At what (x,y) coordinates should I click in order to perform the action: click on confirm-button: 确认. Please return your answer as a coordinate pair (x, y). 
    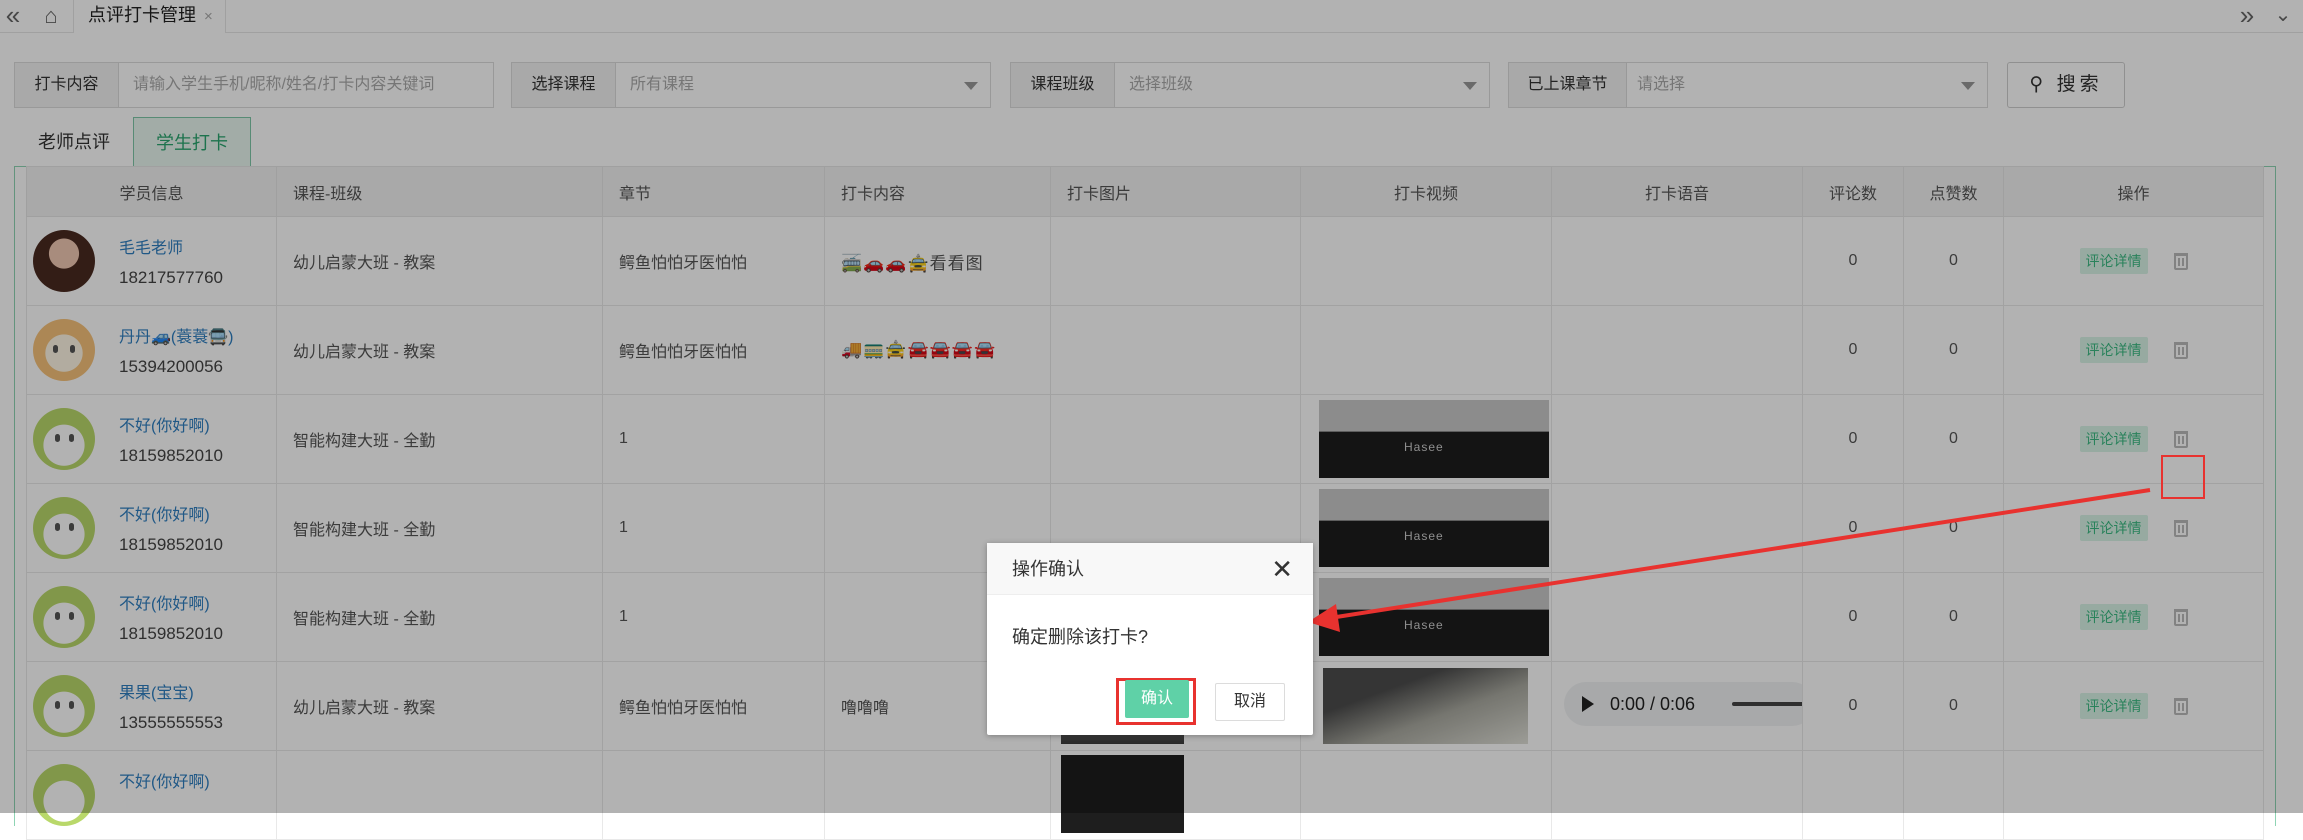
    Looking at the image, I should click on (1157, 699).